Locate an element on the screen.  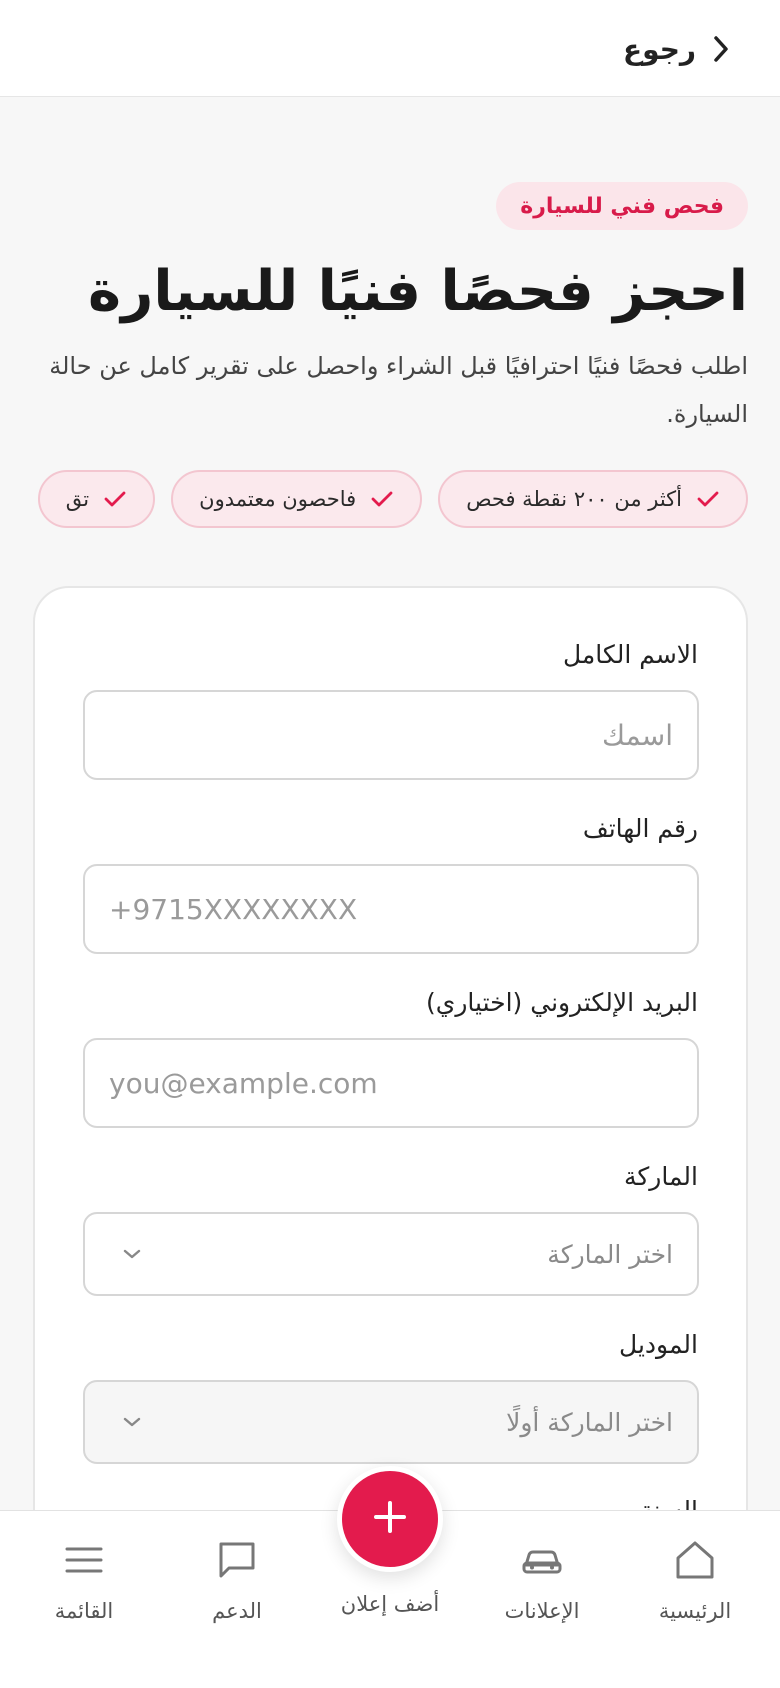
car-icon is located at coordinates (542, 1560).